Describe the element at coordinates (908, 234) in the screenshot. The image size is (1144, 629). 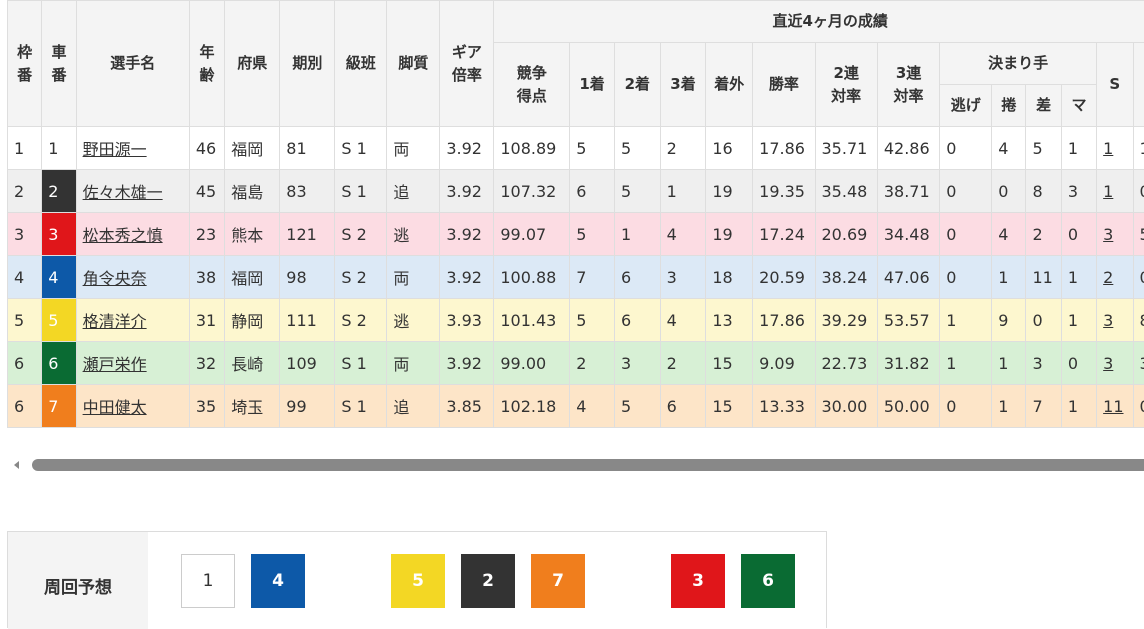
I see `cell-r3: 34.48` at that location.